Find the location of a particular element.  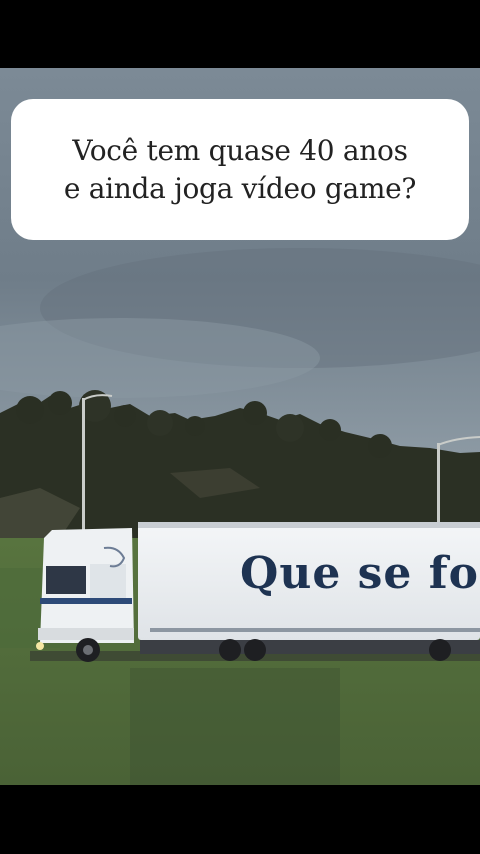

caption-line-1: Você tem quase 40 anos is located at coordinates (240, 150).